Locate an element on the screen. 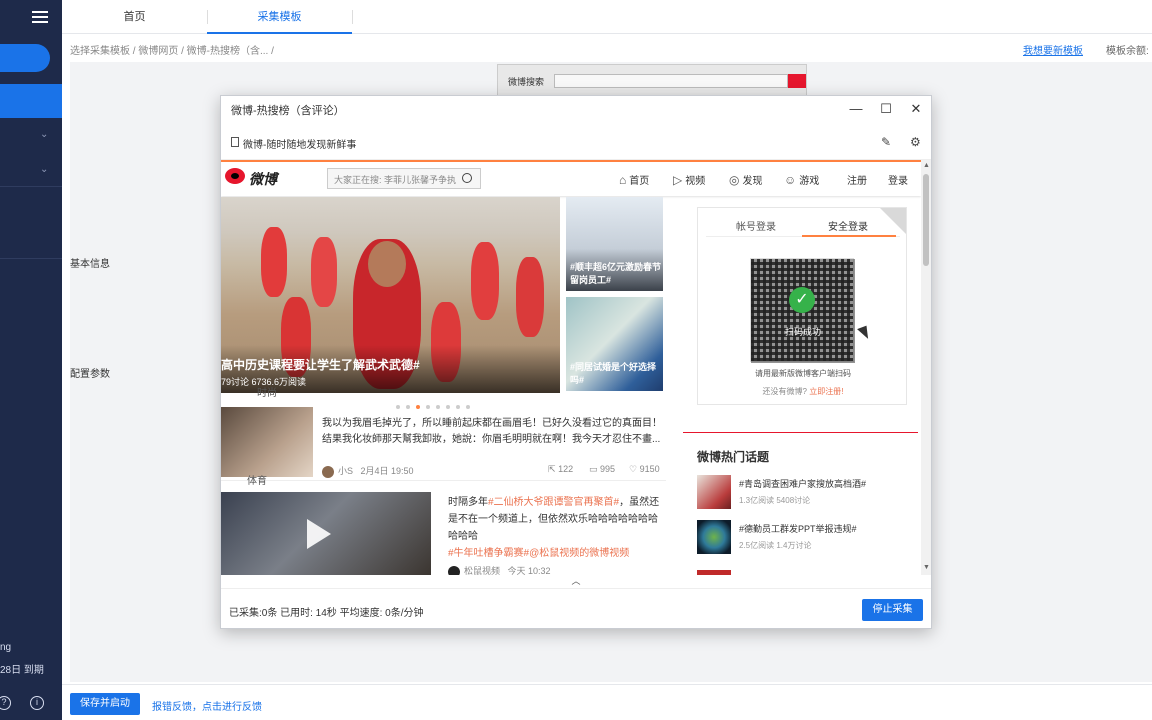 The height and width of the screenshot is (720, 1152). page-title-bar: 微博-随时随地发现新鲜事 ✎ ⚙ is located at coordinates (576, 143).